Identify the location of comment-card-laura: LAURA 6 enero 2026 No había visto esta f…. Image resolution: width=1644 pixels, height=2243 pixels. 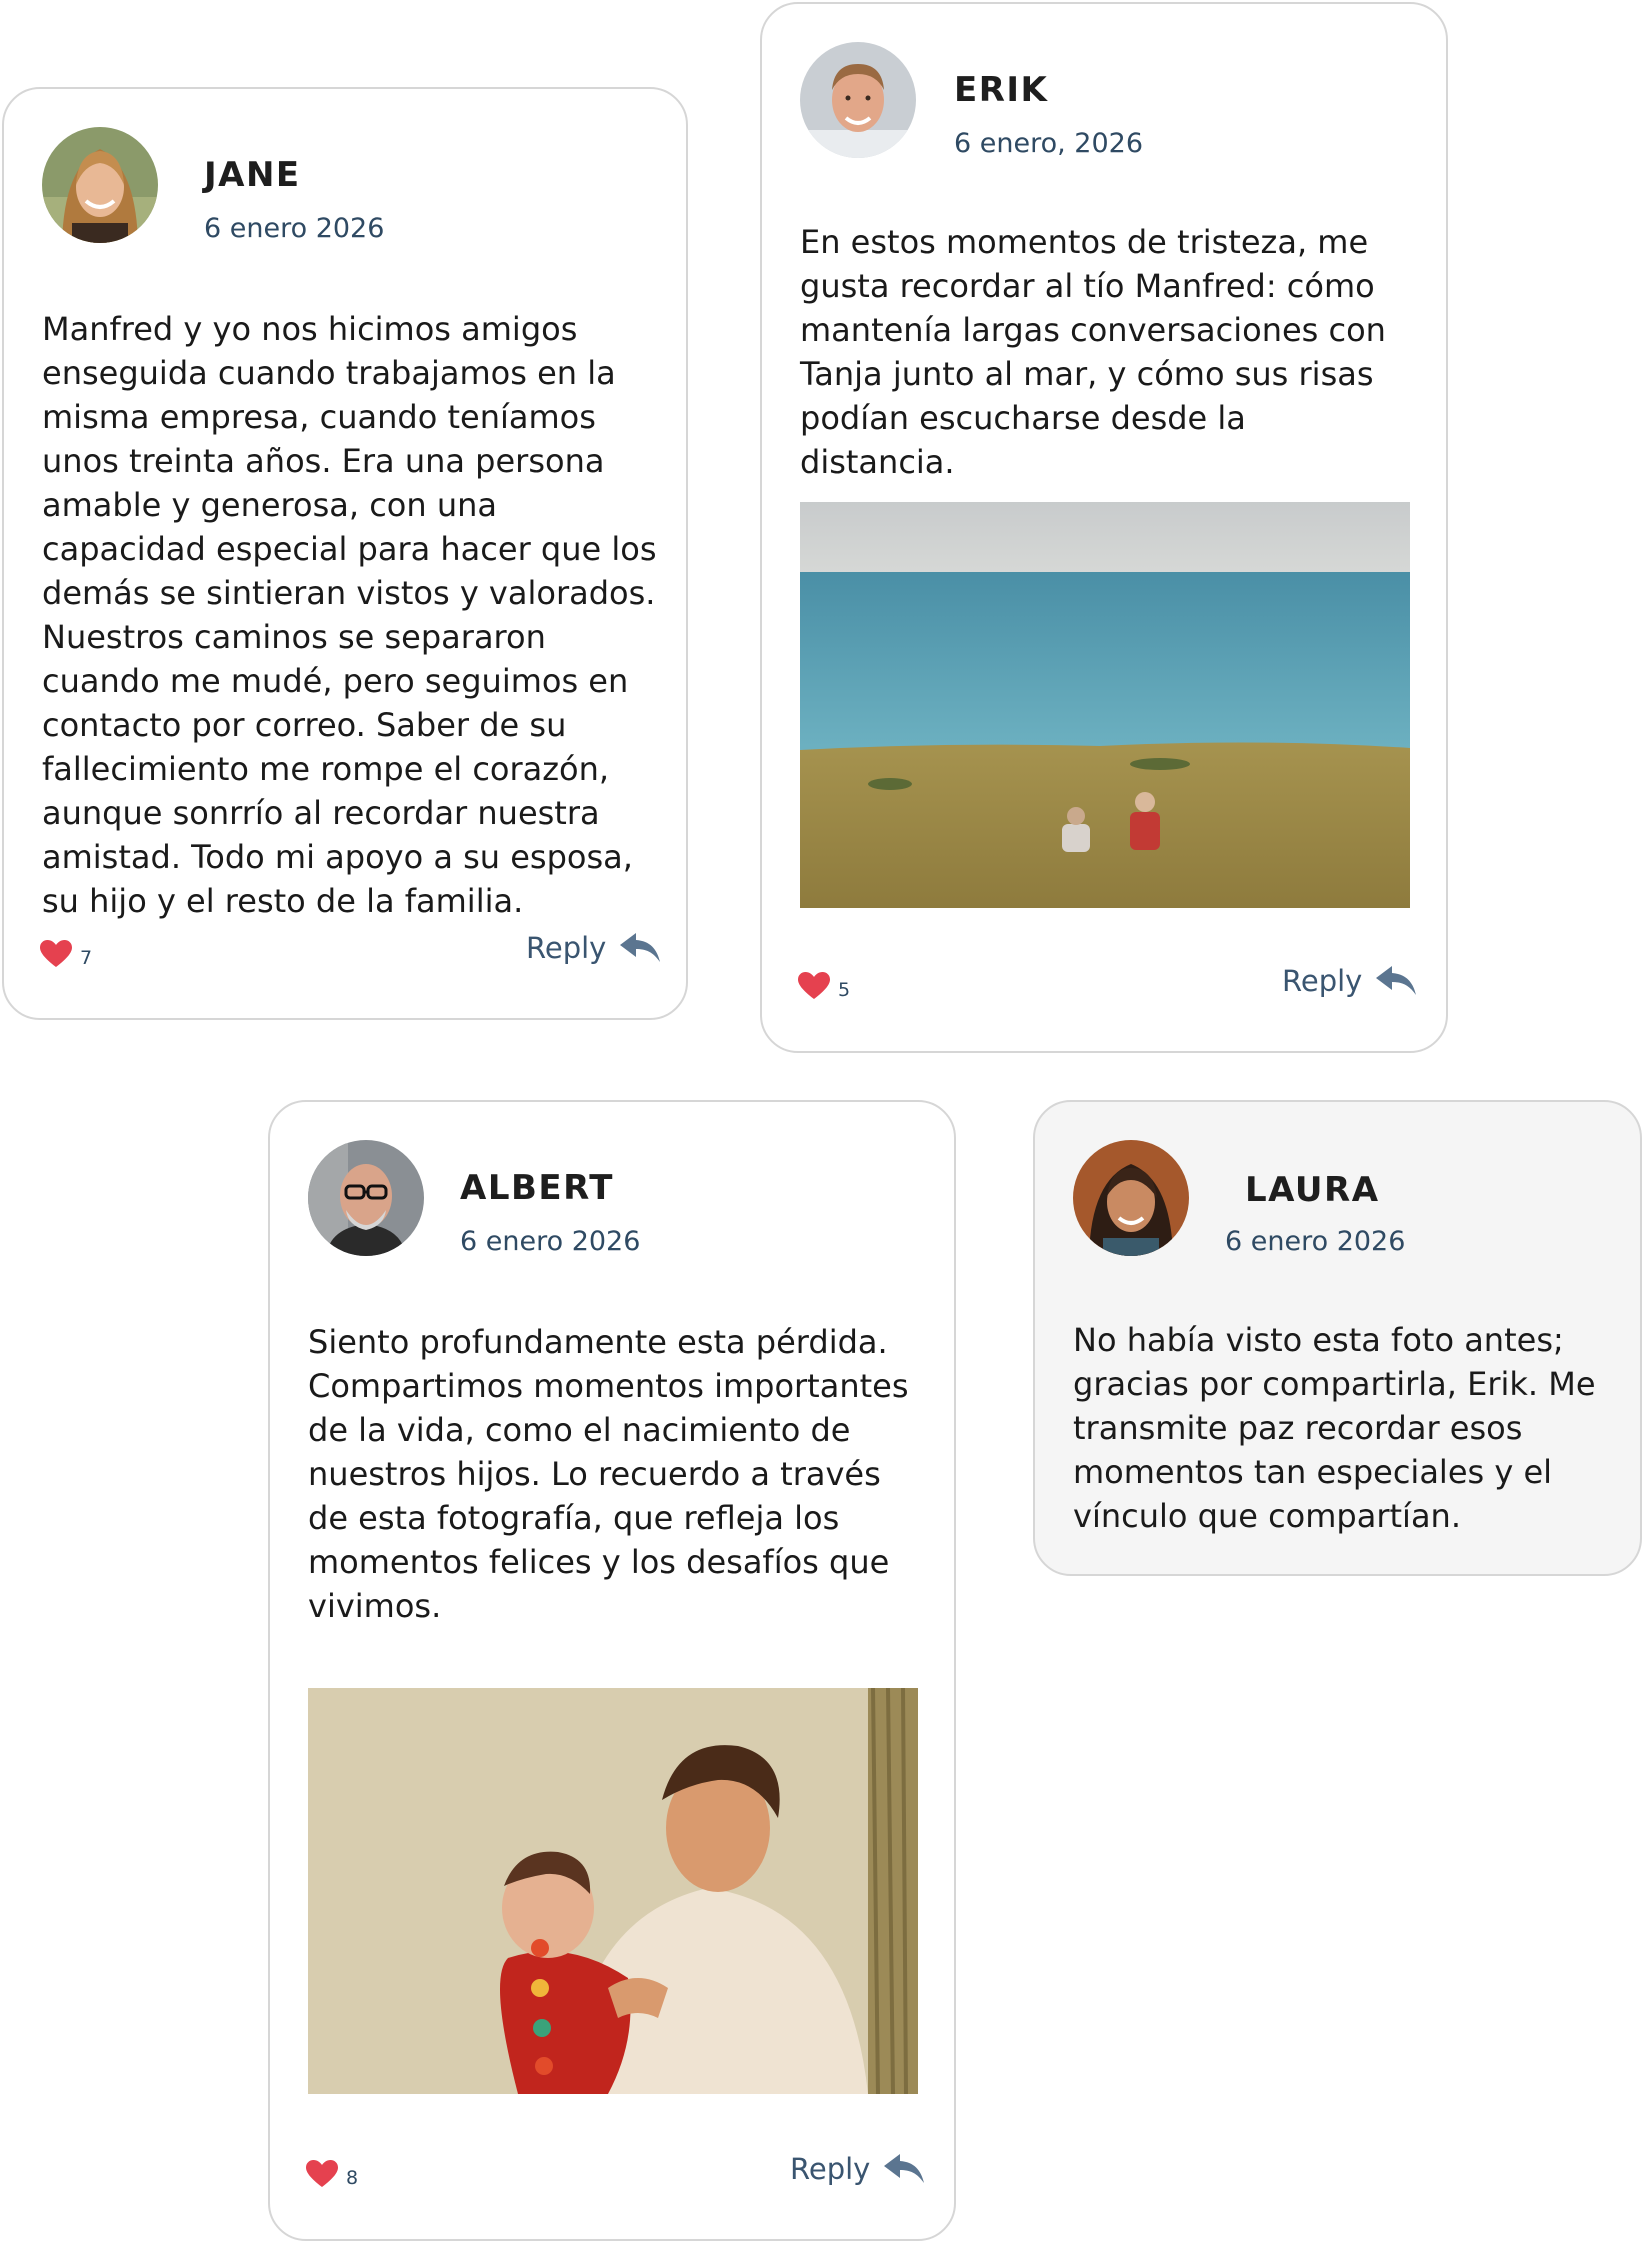
(1337, 1338).